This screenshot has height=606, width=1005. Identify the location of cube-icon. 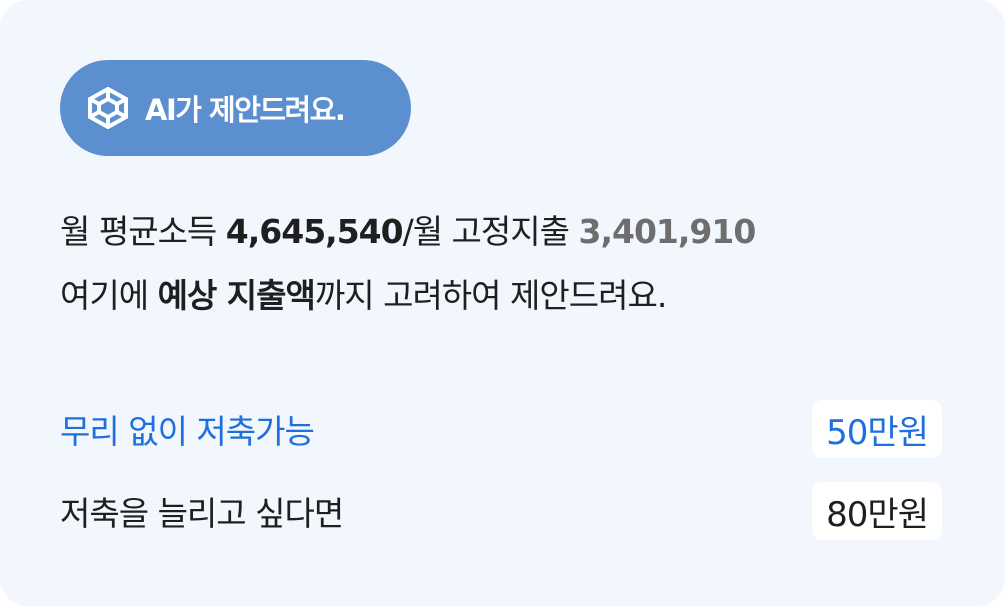
(108, 108).